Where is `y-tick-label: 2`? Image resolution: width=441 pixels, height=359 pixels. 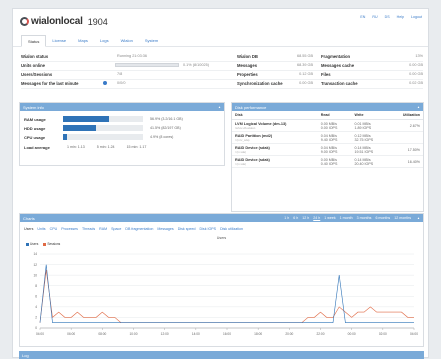
y-tick-label: 2 is located at coordinates (36, 318).